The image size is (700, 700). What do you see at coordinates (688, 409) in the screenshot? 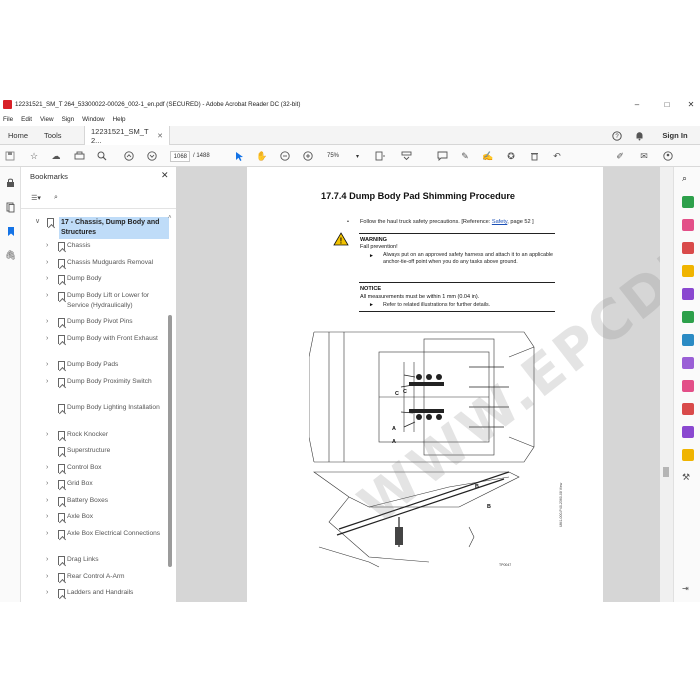
I see `redact-icon` at bounding box center [688, 409].